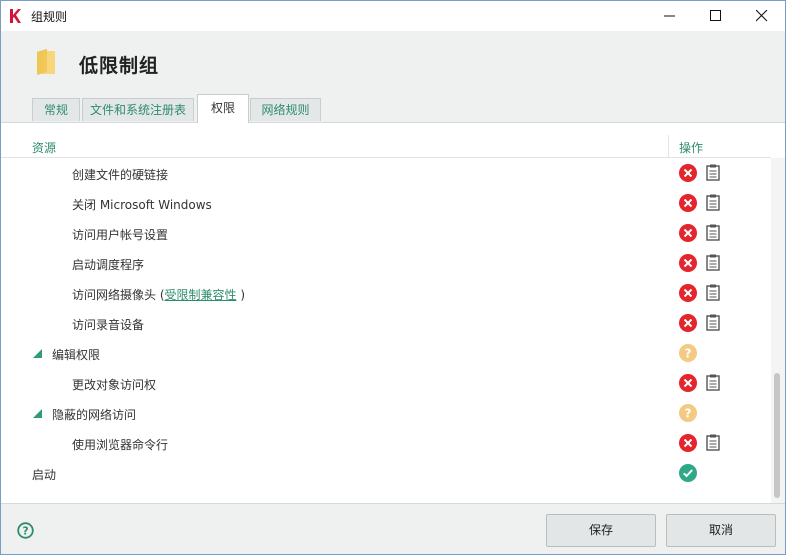 The width and height of the screenshot is (786, 555). I want to click on list-item-label: 使用浏览器命令行, so click(120, 445).